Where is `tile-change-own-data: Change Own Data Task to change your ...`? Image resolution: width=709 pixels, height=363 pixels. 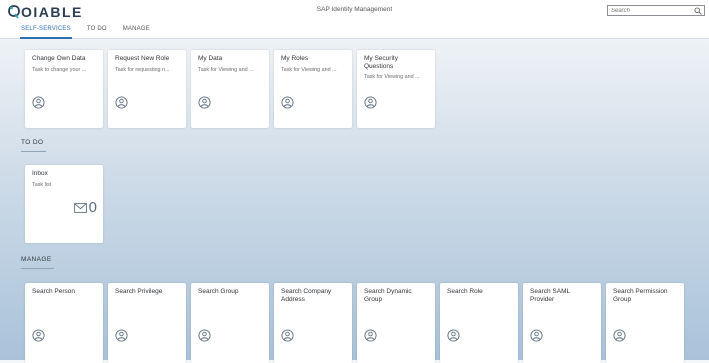 tile-change-own-data: Change Own Data Task to change your ... is located at coordinates (64, 89).